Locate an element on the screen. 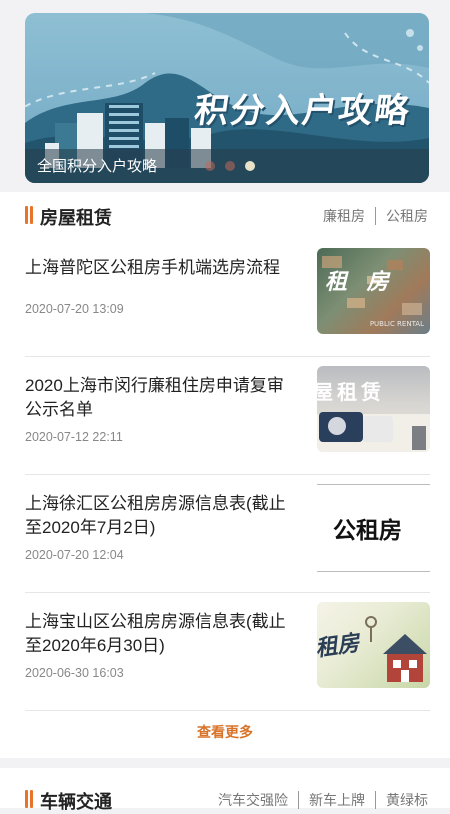 The image size is (450, 814). news-thumbnail: 公租房 is located at coordinates (373, 528).